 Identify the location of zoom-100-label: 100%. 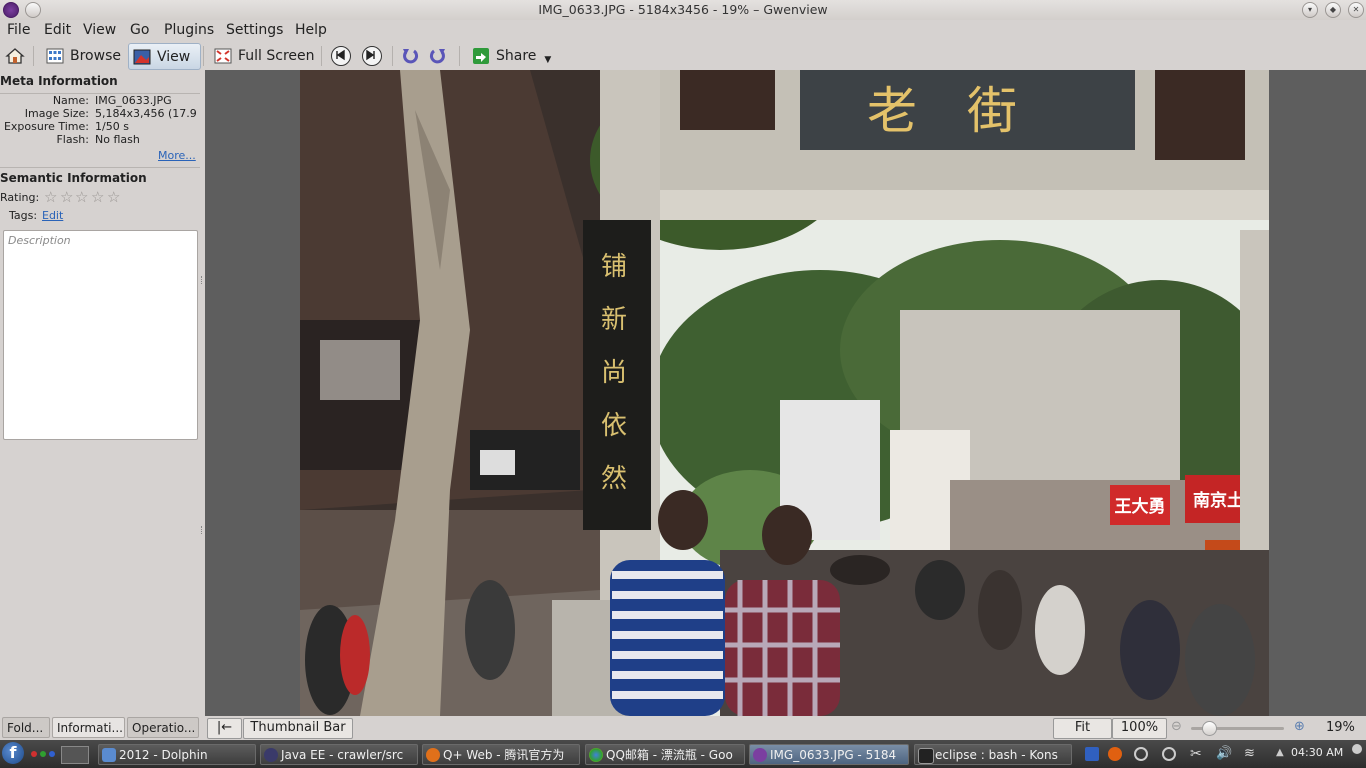
(1139, 727).